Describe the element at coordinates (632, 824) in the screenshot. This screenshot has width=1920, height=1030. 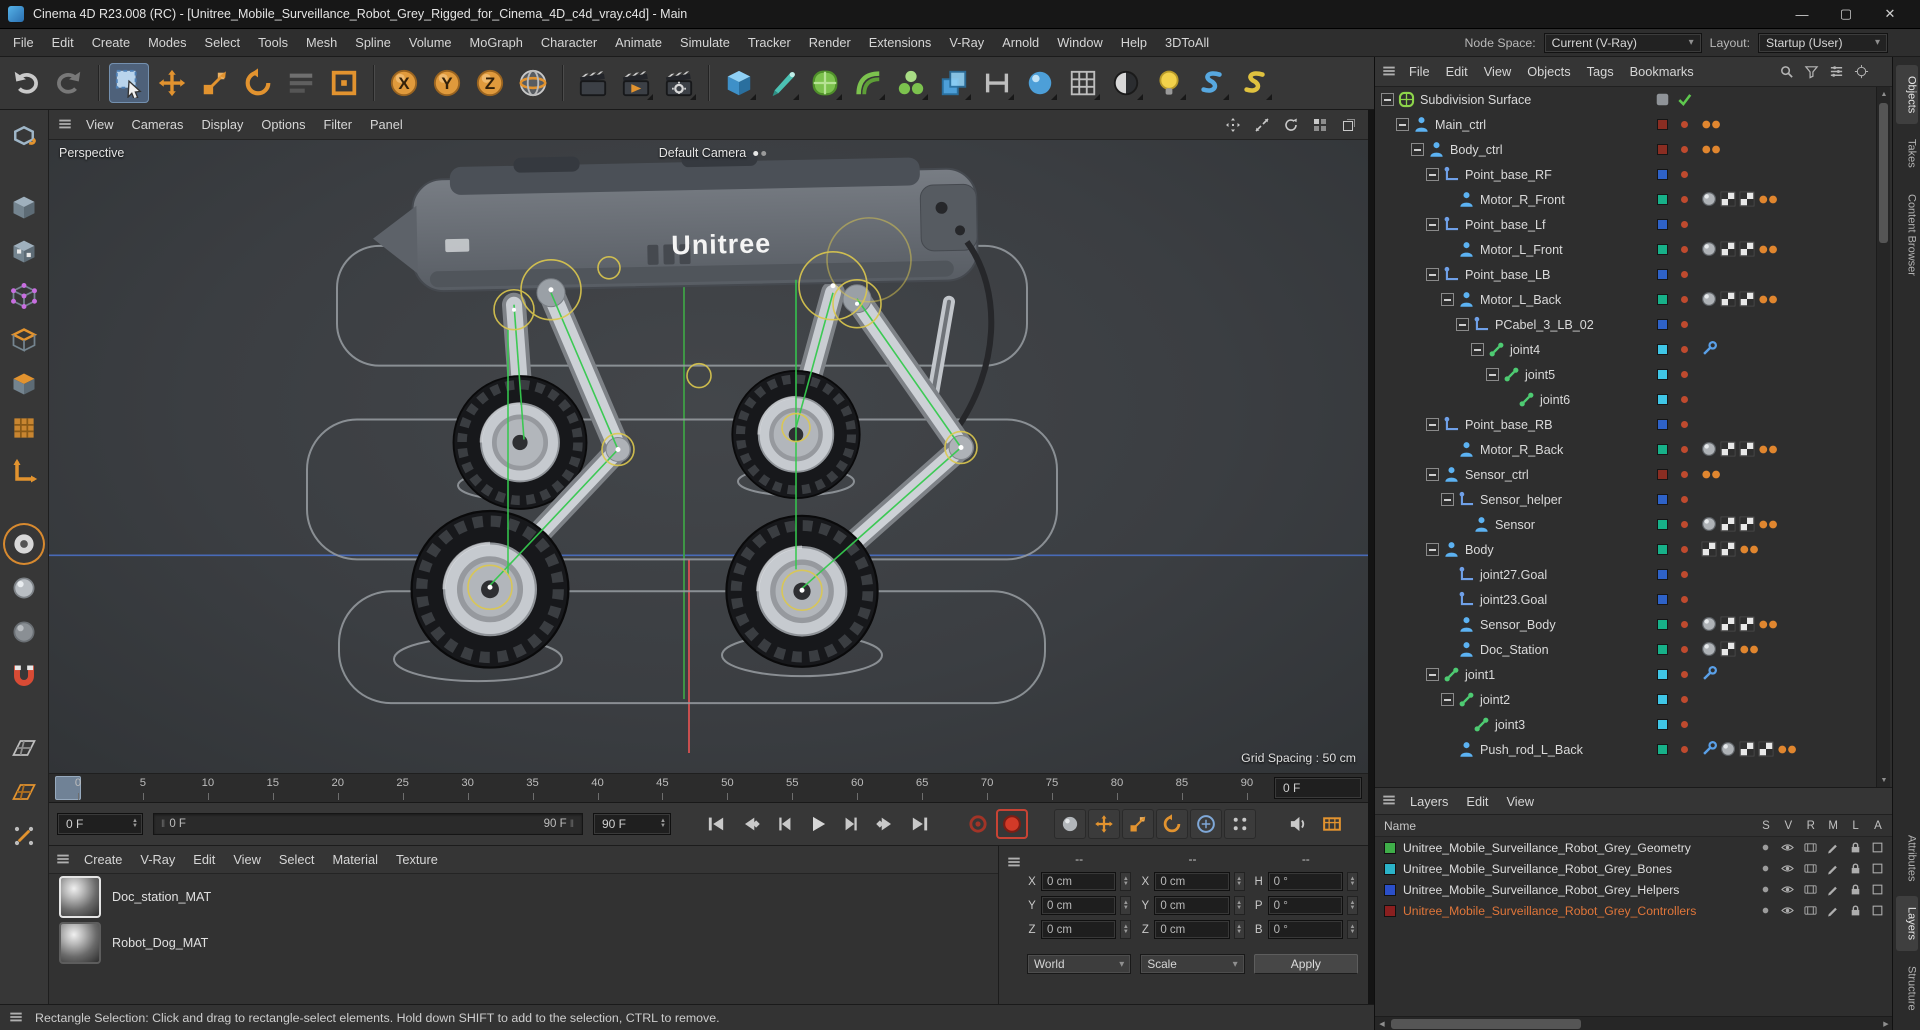
I see `end-frame-field: 90 F ▲ ▼` at that location.